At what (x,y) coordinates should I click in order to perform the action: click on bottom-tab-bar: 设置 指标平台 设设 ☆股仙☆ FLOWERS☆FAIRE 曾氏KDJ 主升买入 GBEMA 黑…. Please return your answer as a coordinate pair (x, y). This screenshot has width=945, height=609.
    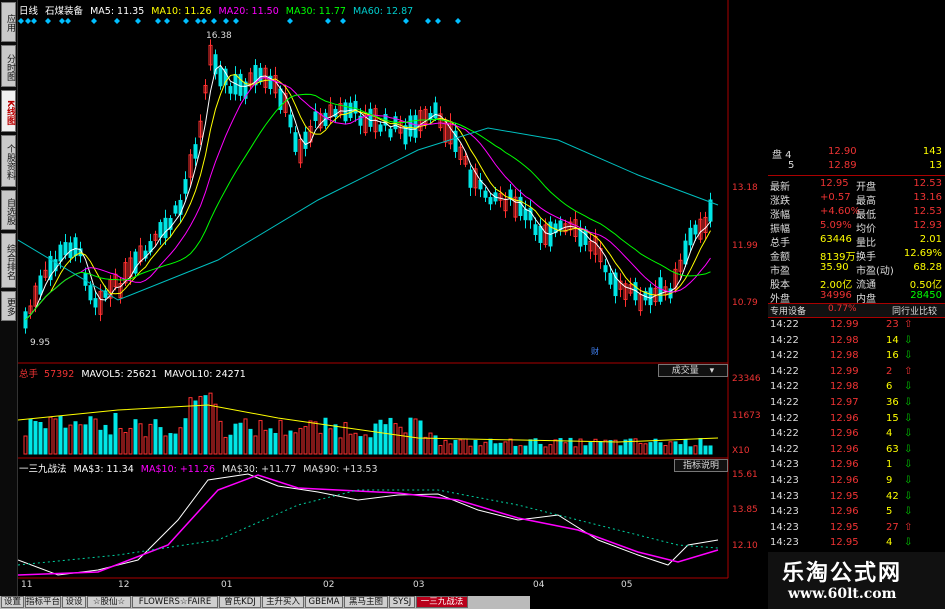
    Looking at the image, I should click on (265, 602).